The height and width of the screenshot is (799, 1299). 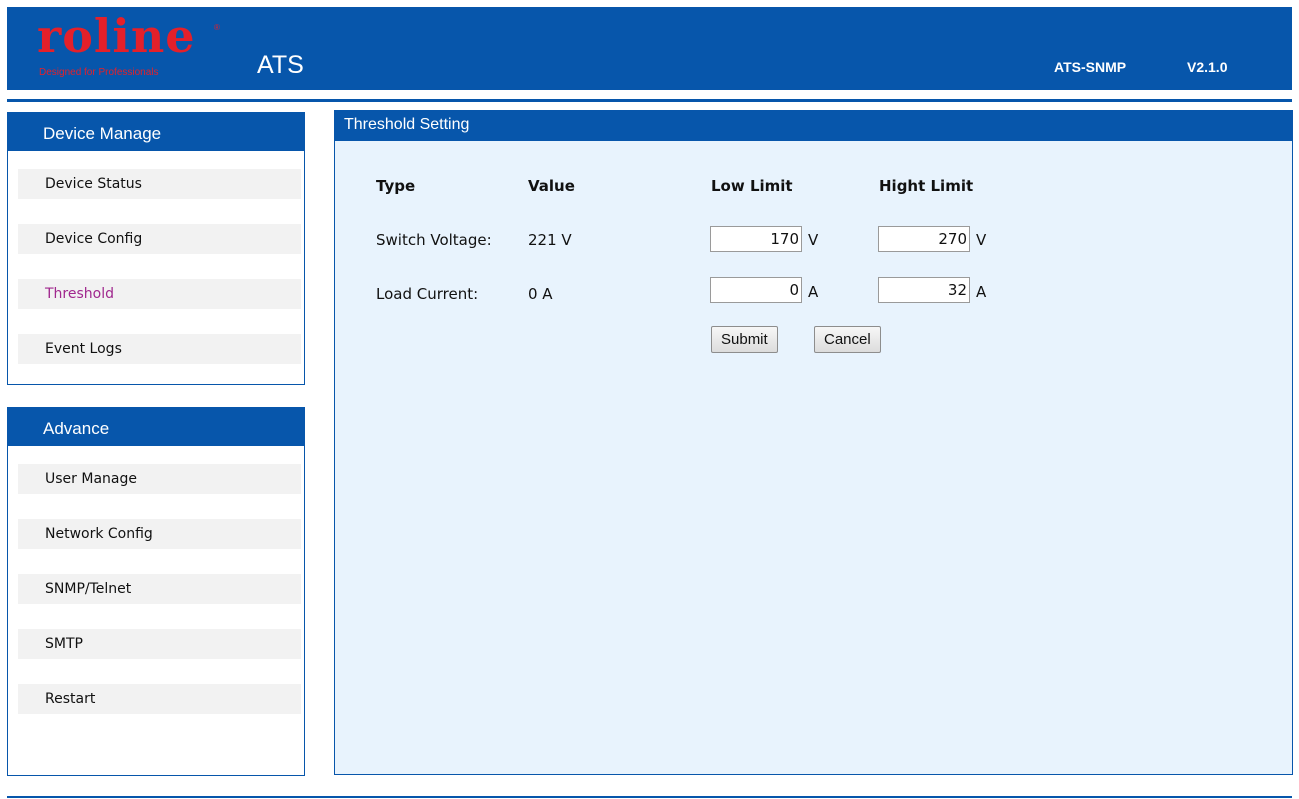 What do you see at coordinates (756, 290) in the screenshot?
I see `load-current-low-limit-input` at bounding box center [756, 290].